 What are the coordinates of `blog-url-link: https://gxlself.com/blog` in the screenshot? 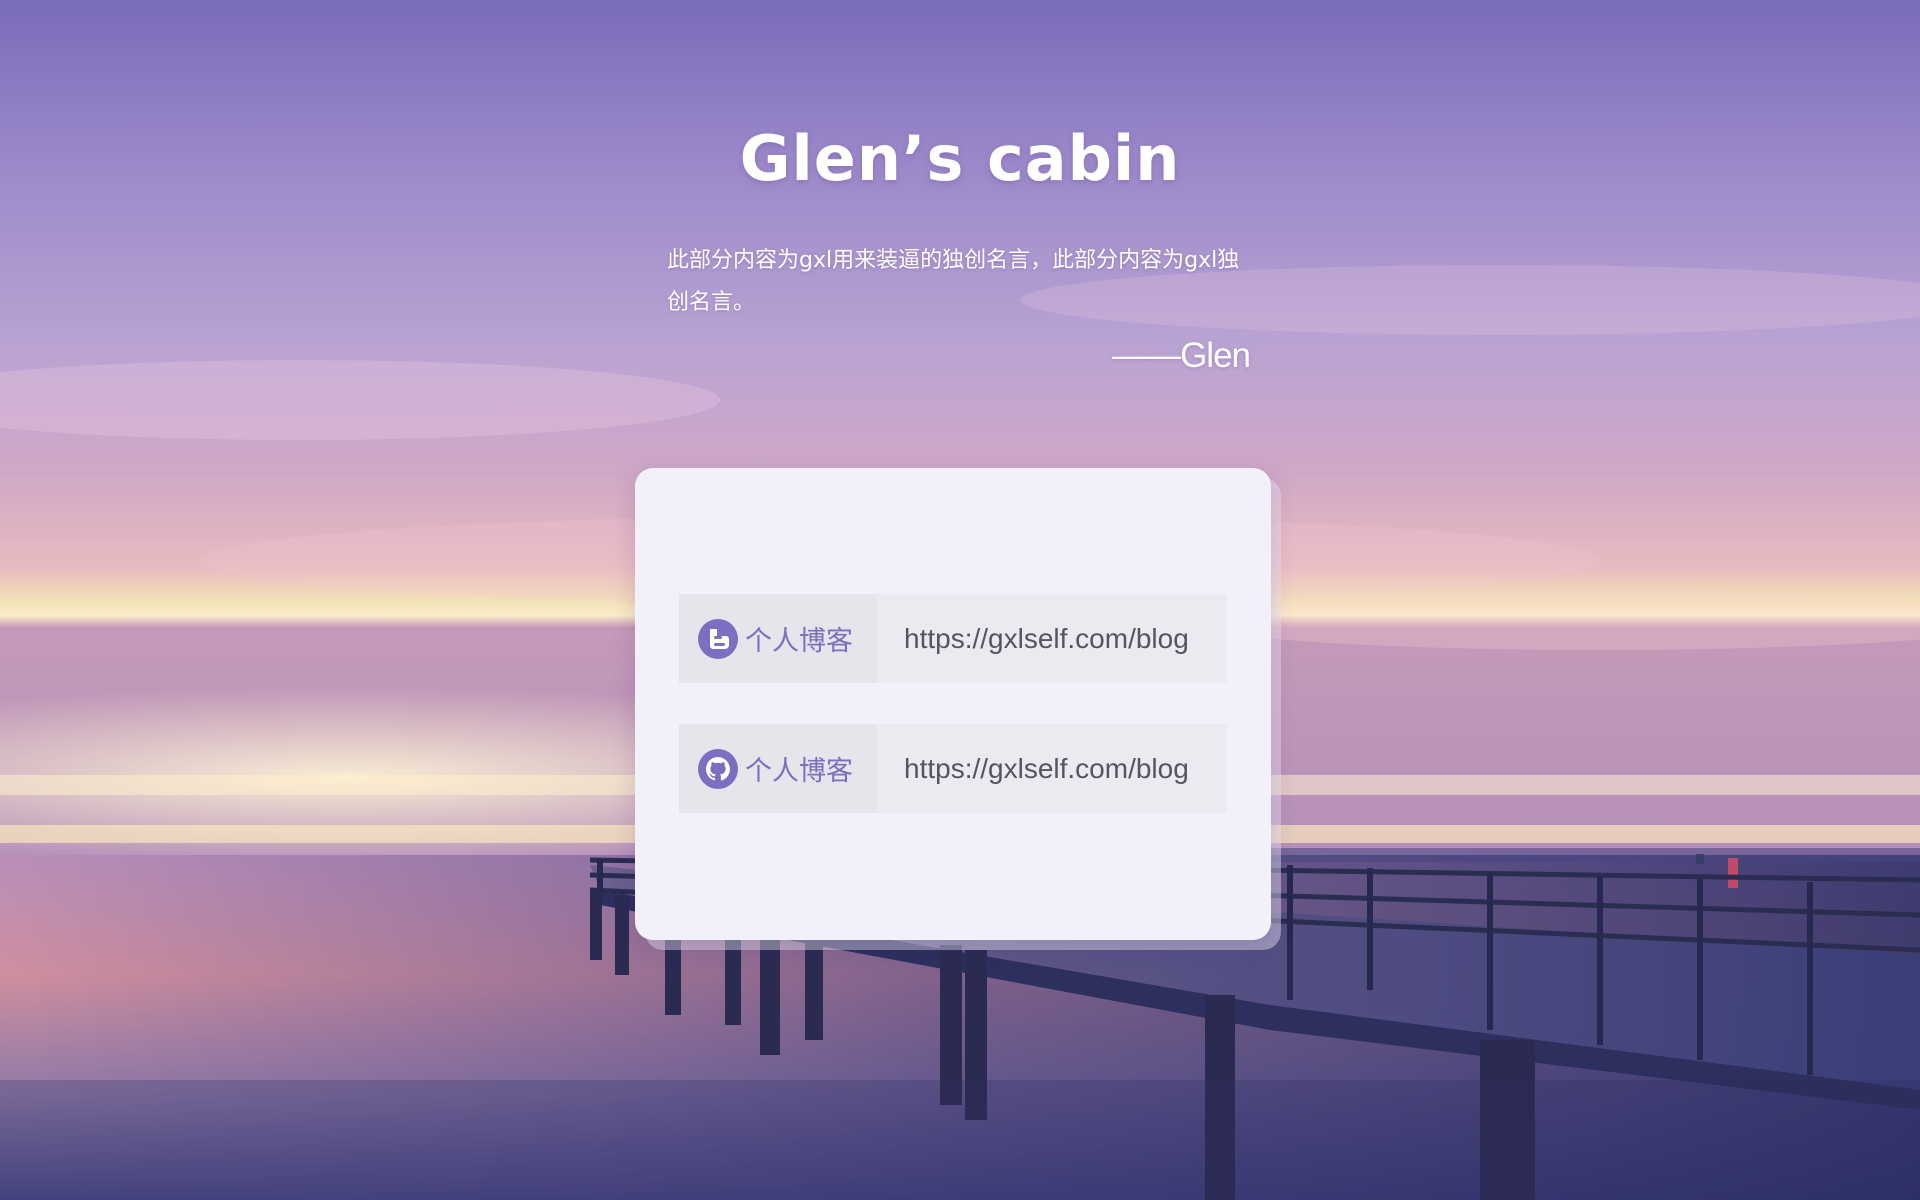 It's located at (1052, 638).